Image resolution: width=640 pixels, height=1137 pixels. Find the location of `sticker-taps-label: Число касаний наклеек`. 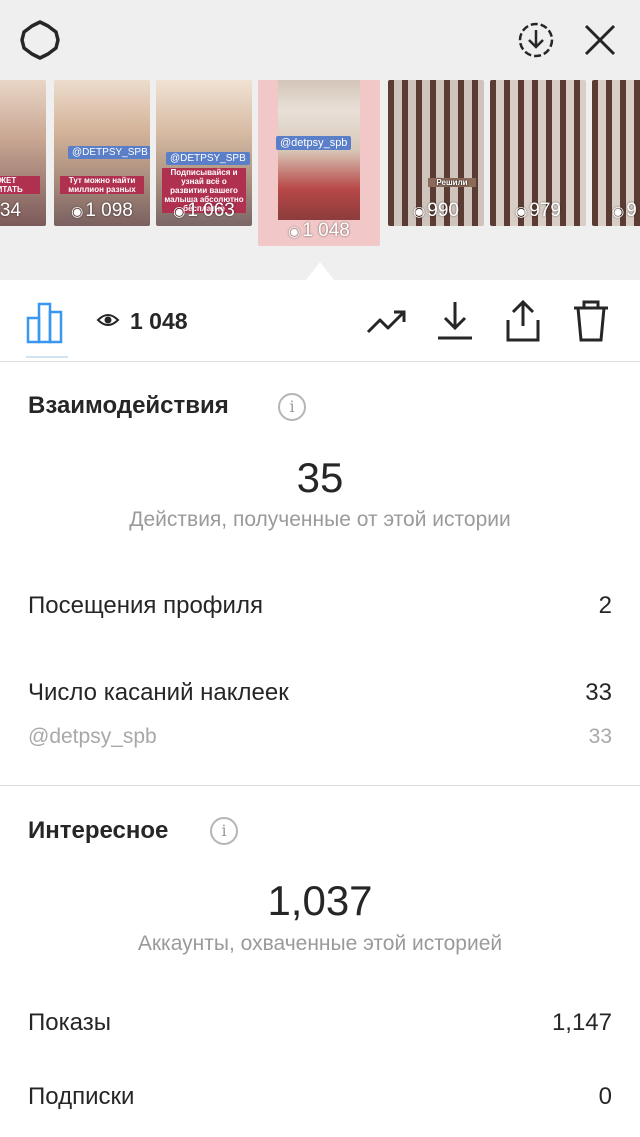

sticker-taps-label: Число касаний наклеек is located at coordinates (158, 692).